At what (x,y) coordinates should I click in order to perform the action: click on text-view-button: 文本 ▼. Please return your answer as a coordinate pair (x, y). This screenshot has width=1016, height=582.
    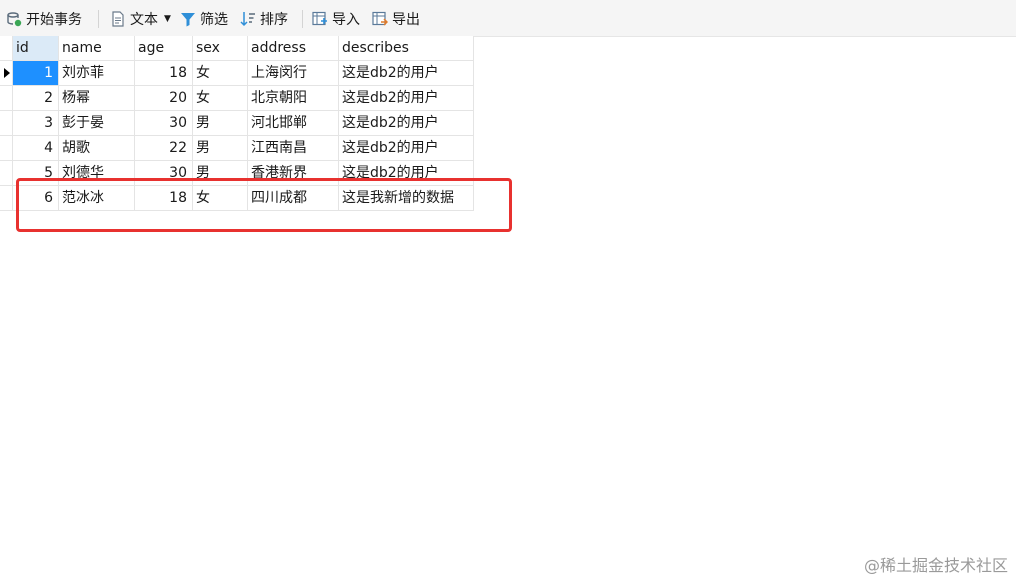
    Looking at the image, I should click on (140, 19).